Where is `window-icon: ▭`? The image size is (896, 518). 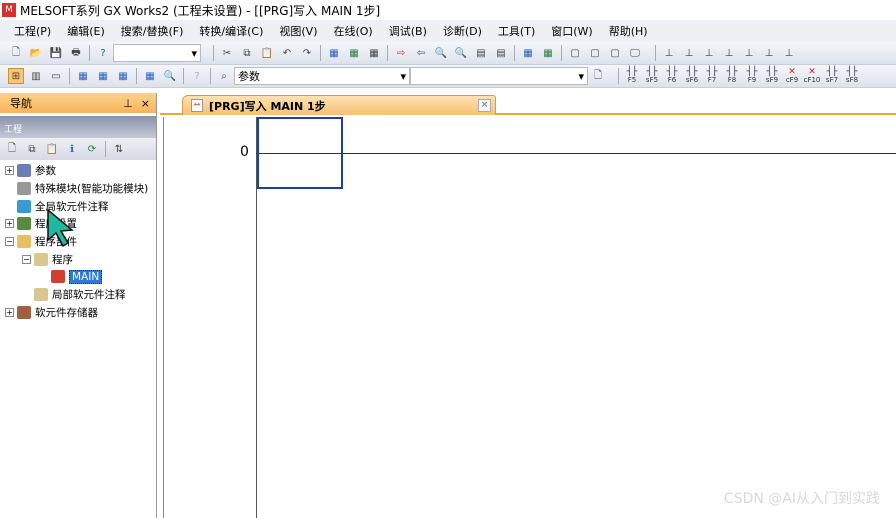 window-icon: ▭ is located at coordinates (56, 76).